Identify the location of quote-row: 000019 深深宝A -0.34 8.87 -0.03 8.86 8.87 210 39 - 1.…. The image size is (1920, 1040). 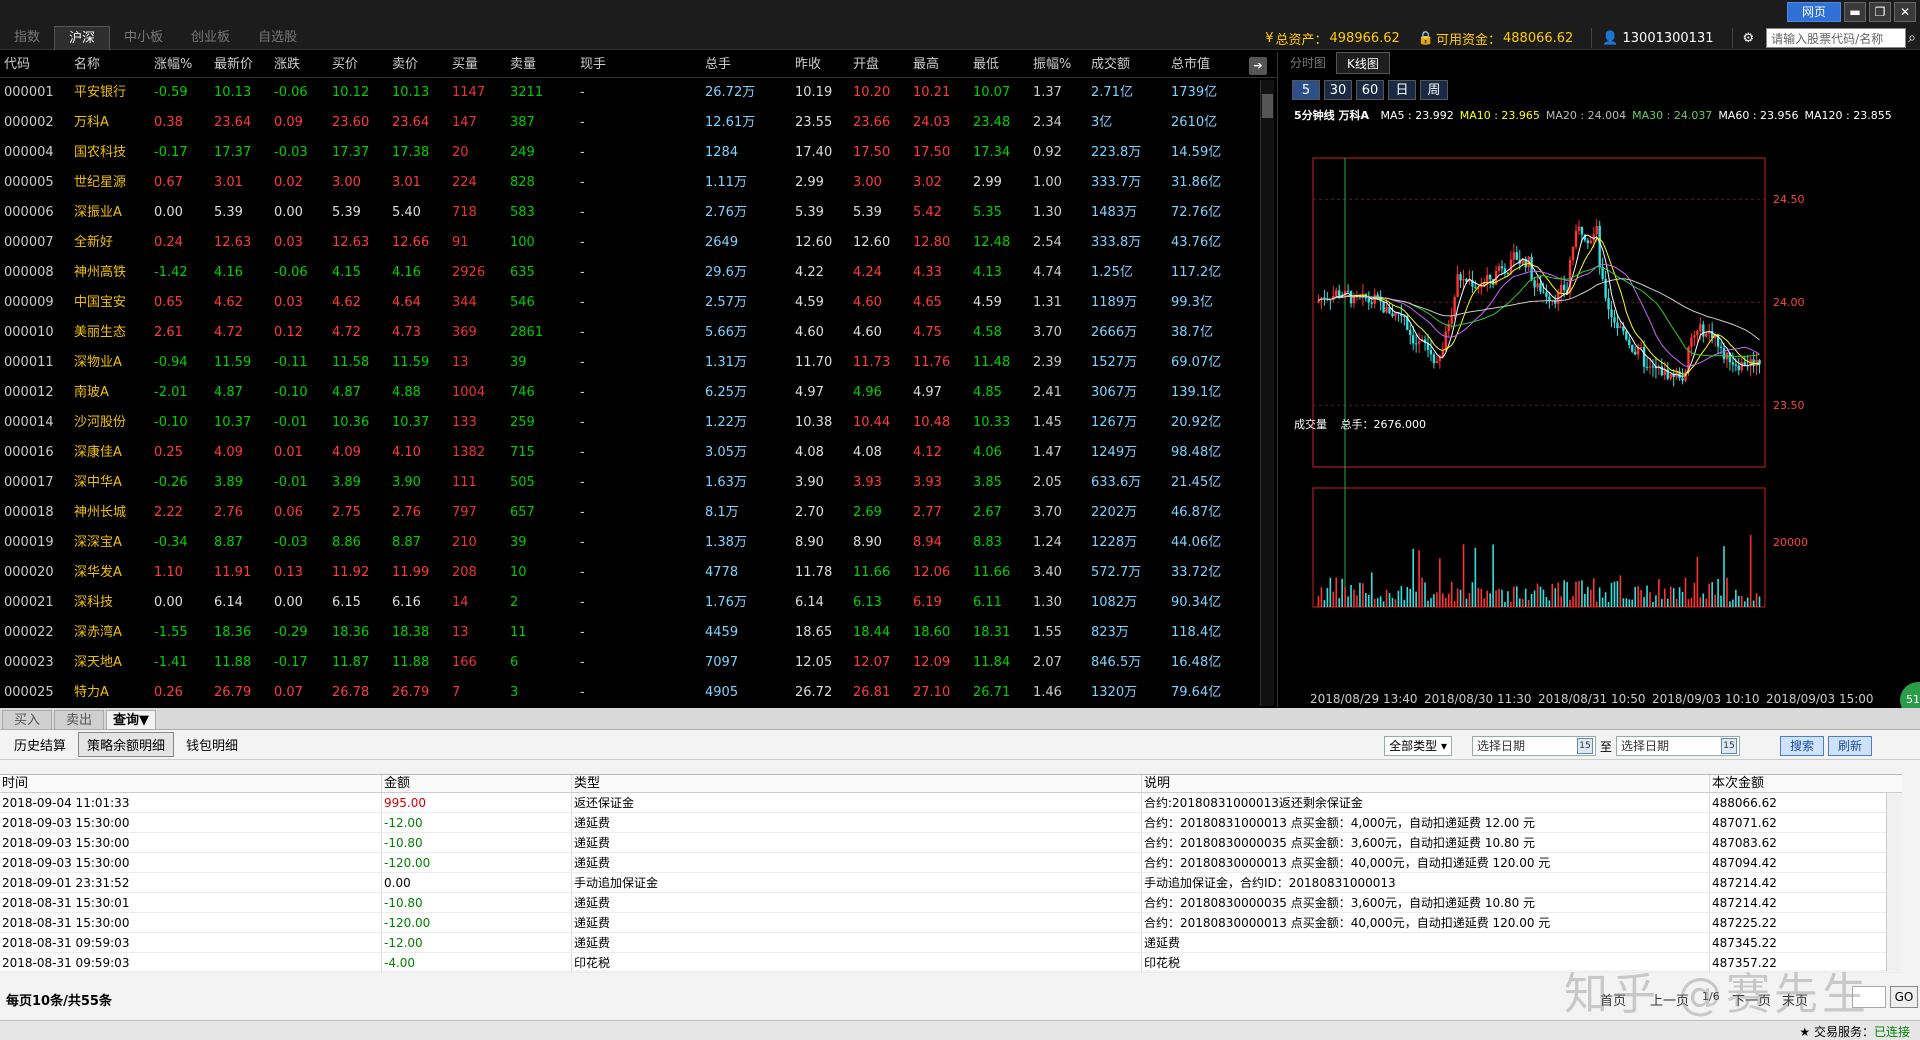
(638, 543).